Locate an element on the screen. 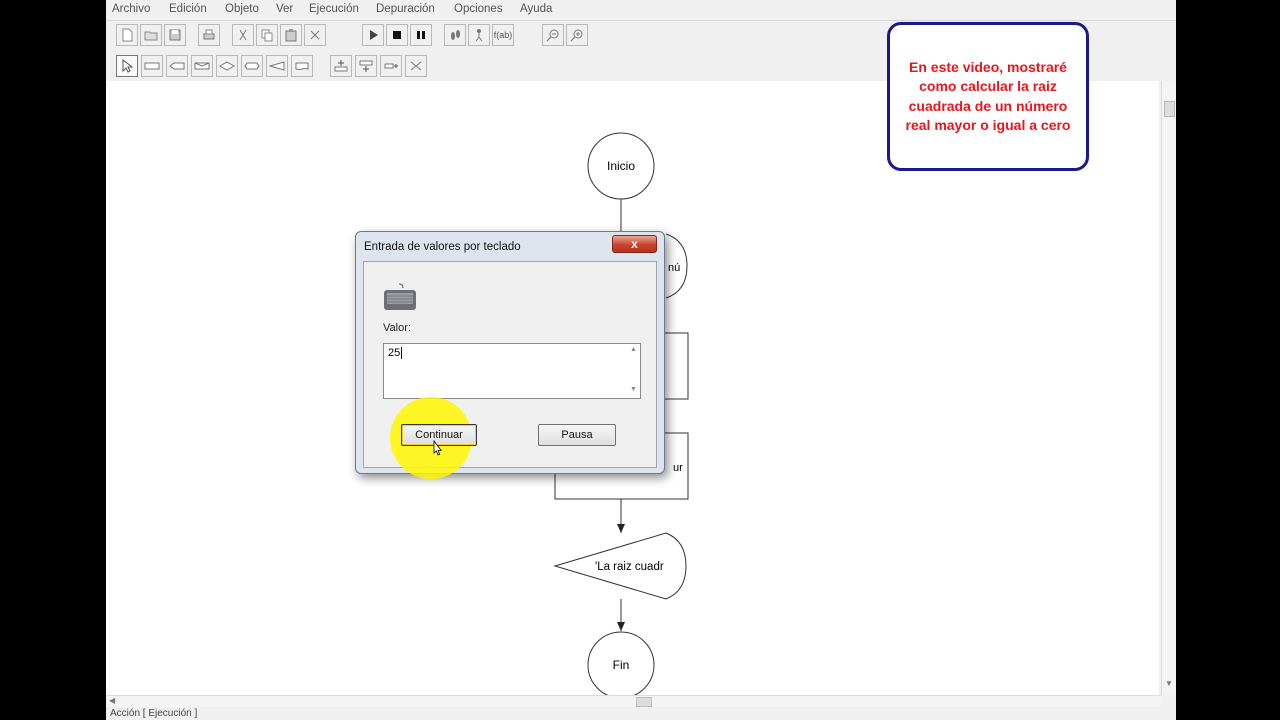  scroll-down-icon: ▼ is located at coordinates (1169, 683).